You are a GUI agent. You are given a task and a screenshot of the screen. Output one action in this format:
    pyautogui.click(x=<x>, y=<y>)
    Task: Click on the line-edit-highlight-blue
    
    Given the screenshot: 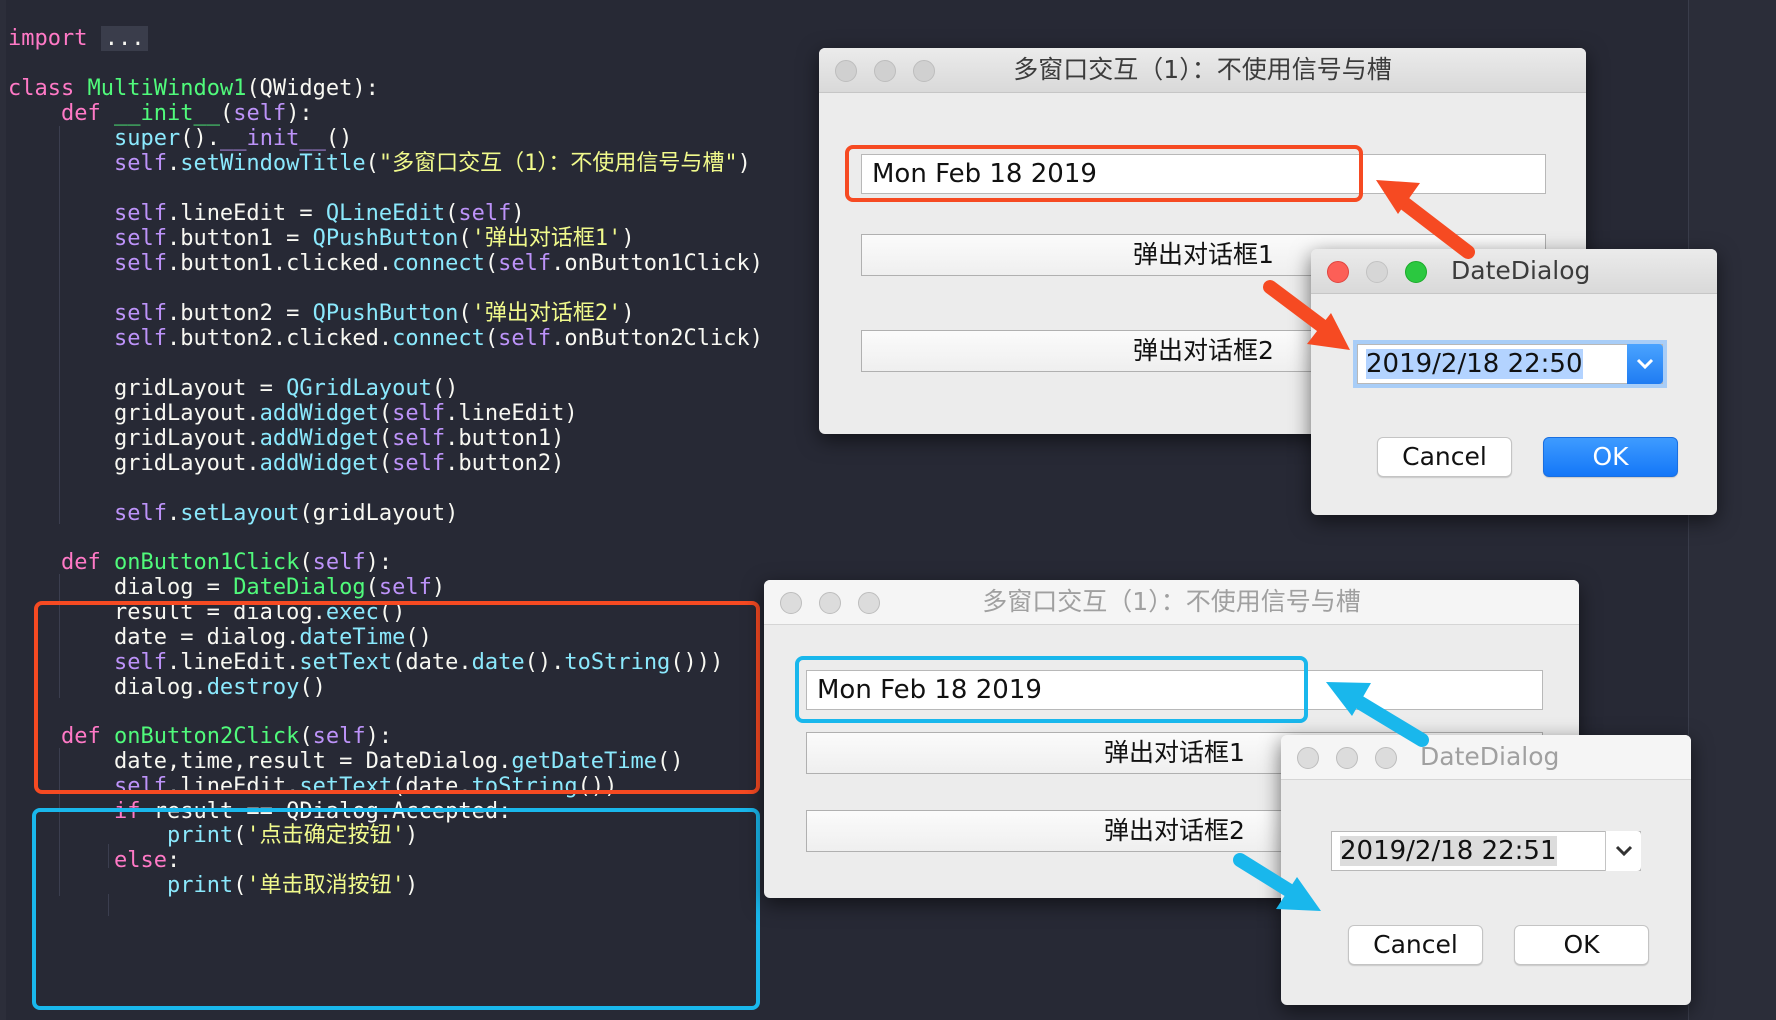 What is the action you would take?
    pyautogui.click(x=1051, y=689)
    